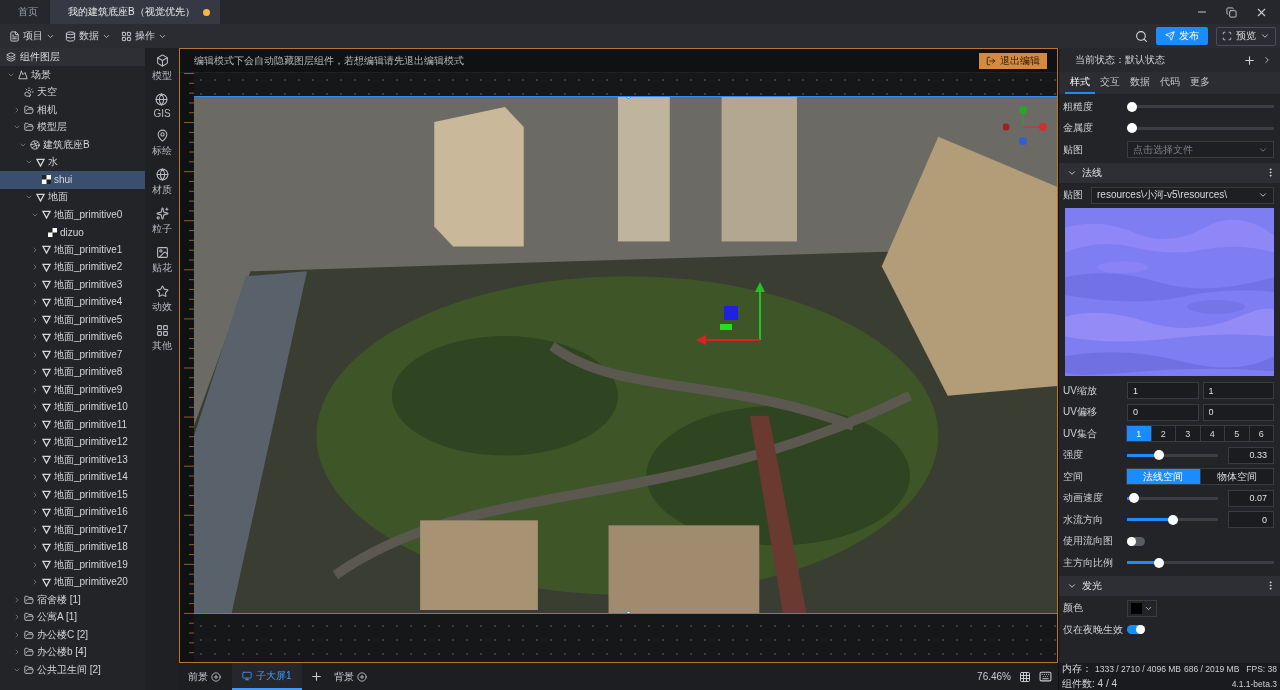  Describe the element at coordinates (1200, 150) in the screenshot. I see `select-field: 点击选择文件` at that location.